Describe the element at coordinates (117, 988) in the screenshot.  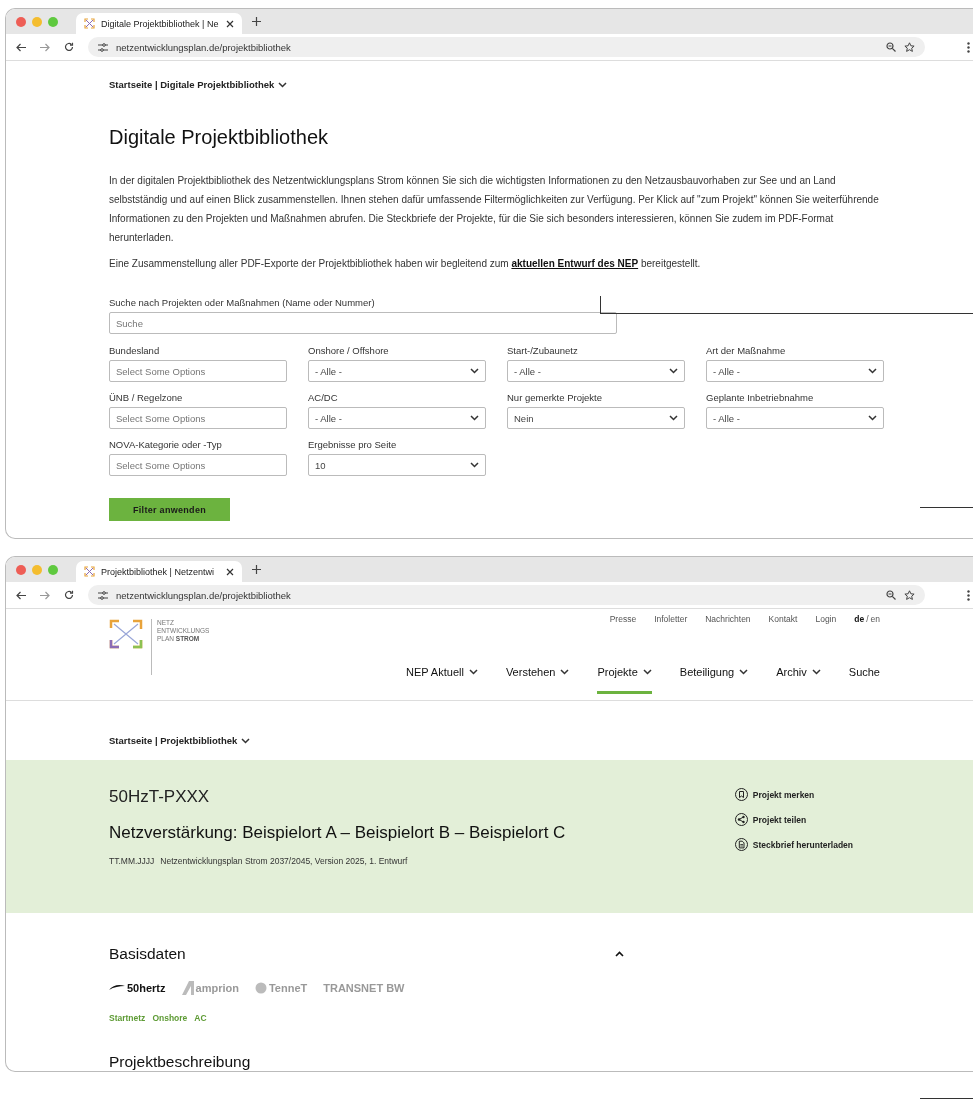
I see `swoosh-icon` at that location.